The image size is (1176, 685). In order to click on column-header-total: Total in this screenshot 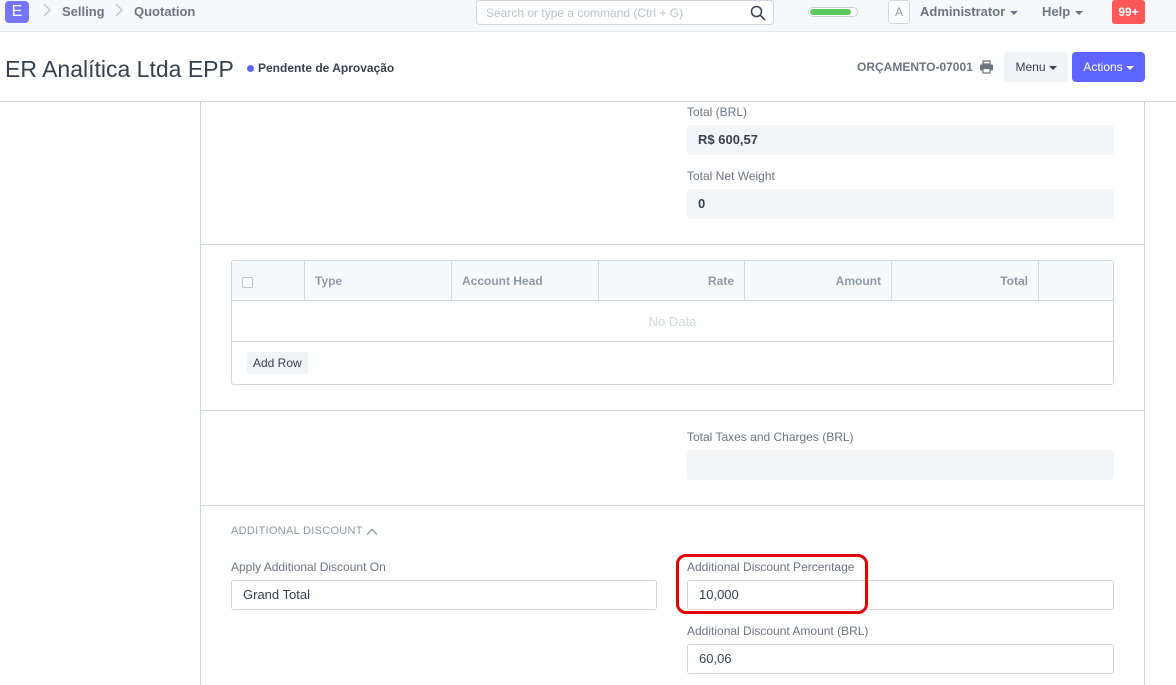, I will do `click(965, 281)`.